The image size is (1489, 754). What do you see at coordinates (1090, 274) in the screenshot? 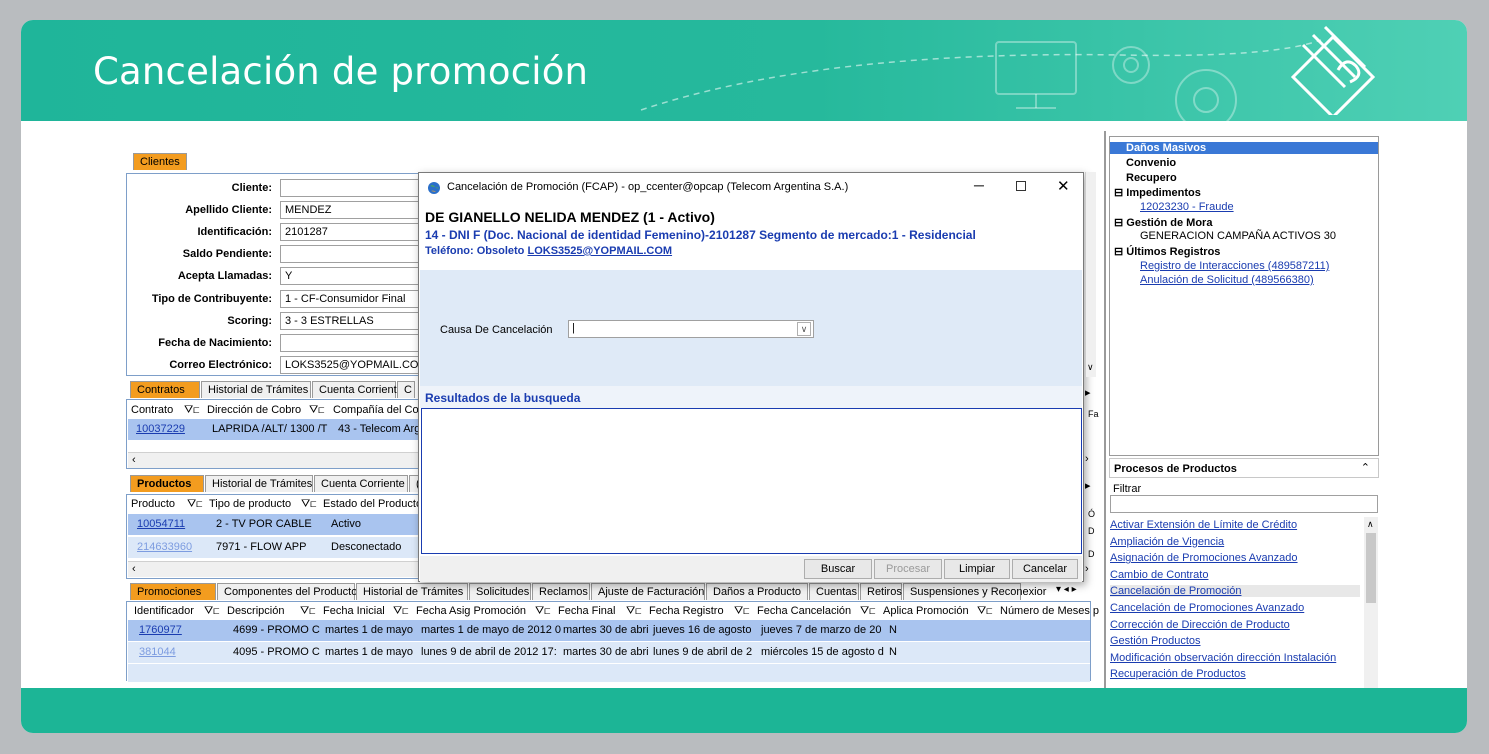
I see `vertical-scrollbar: ∨` at bounding box center [1090, 274].